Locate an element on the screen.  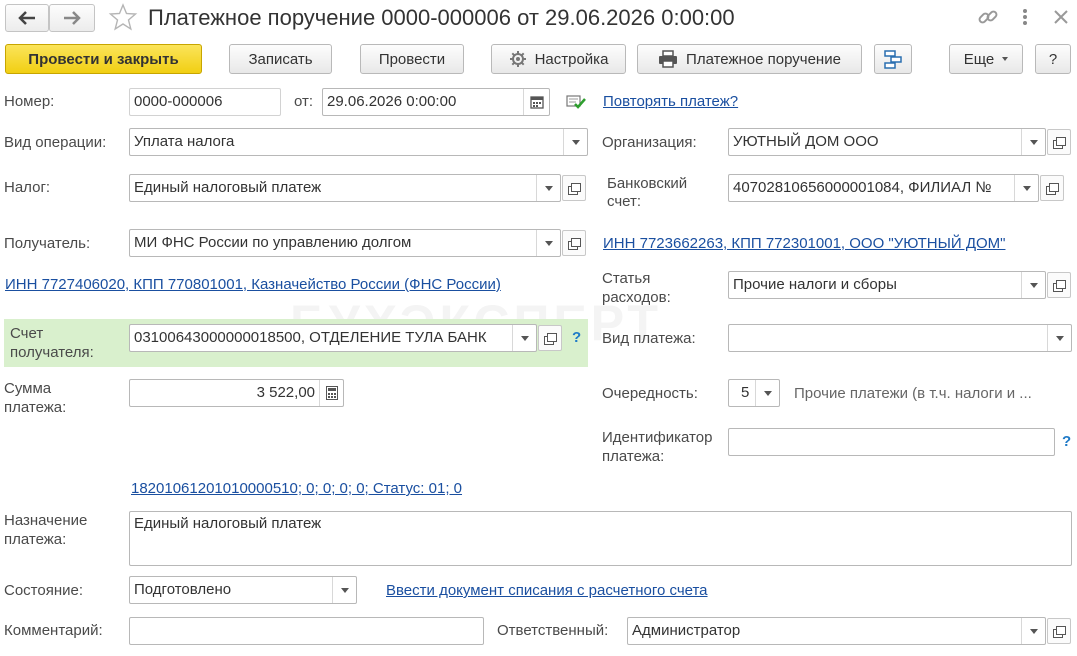
amount-value: 3 522,00 is located at coordinates (285, 392).